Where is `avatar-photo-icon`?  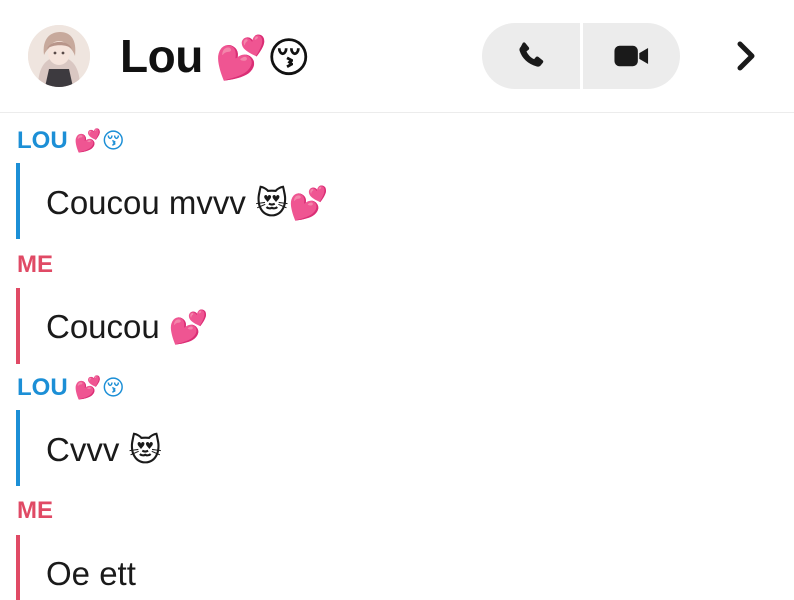
avatar-photo-icon is located at coordinates (59, 56).